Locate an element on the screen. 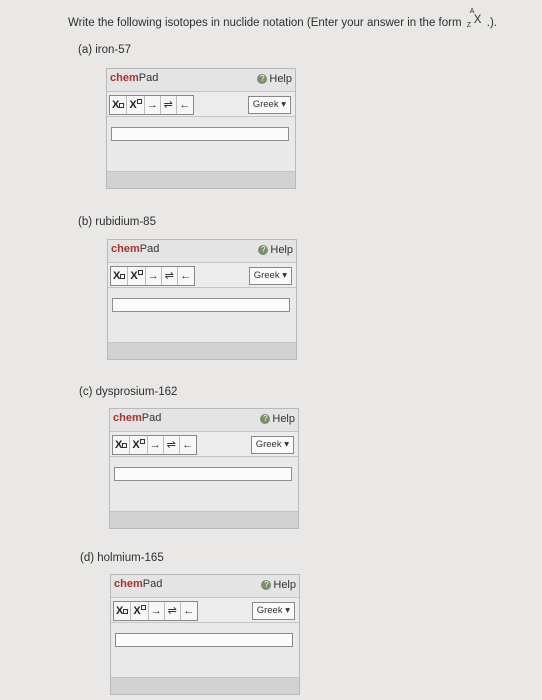 The width and height of the screenshot is (542, 700). part-b-label: (b) rubidium-85 is located at coordinates (117, 222).